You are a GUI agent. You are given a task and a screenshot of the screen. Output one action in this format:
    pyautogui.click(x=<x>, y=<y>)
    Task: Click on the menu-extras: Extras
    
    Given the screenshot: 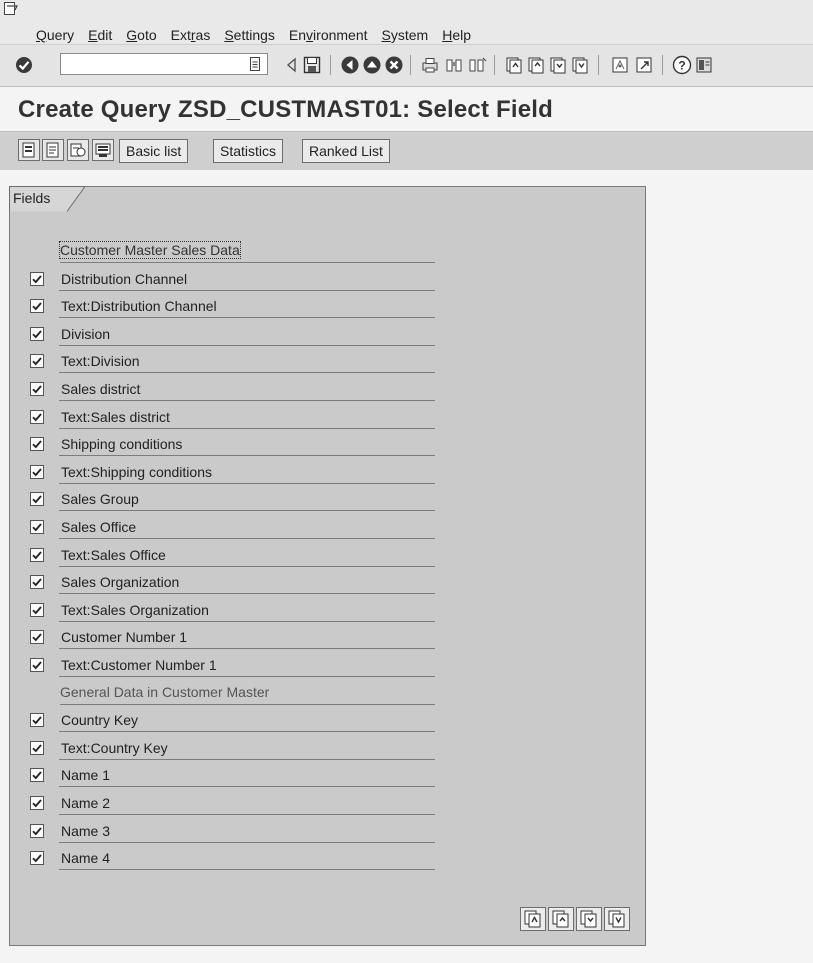 What is the action you would take?
    pyautogui.click(x=191, y=35)
    